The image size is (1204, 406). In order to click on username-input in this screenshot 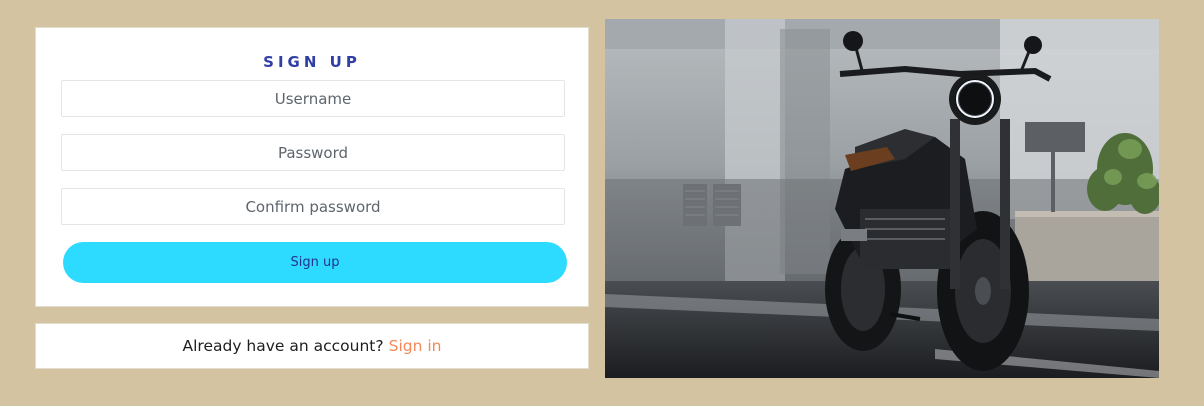, I will do `click(313, 98)`.